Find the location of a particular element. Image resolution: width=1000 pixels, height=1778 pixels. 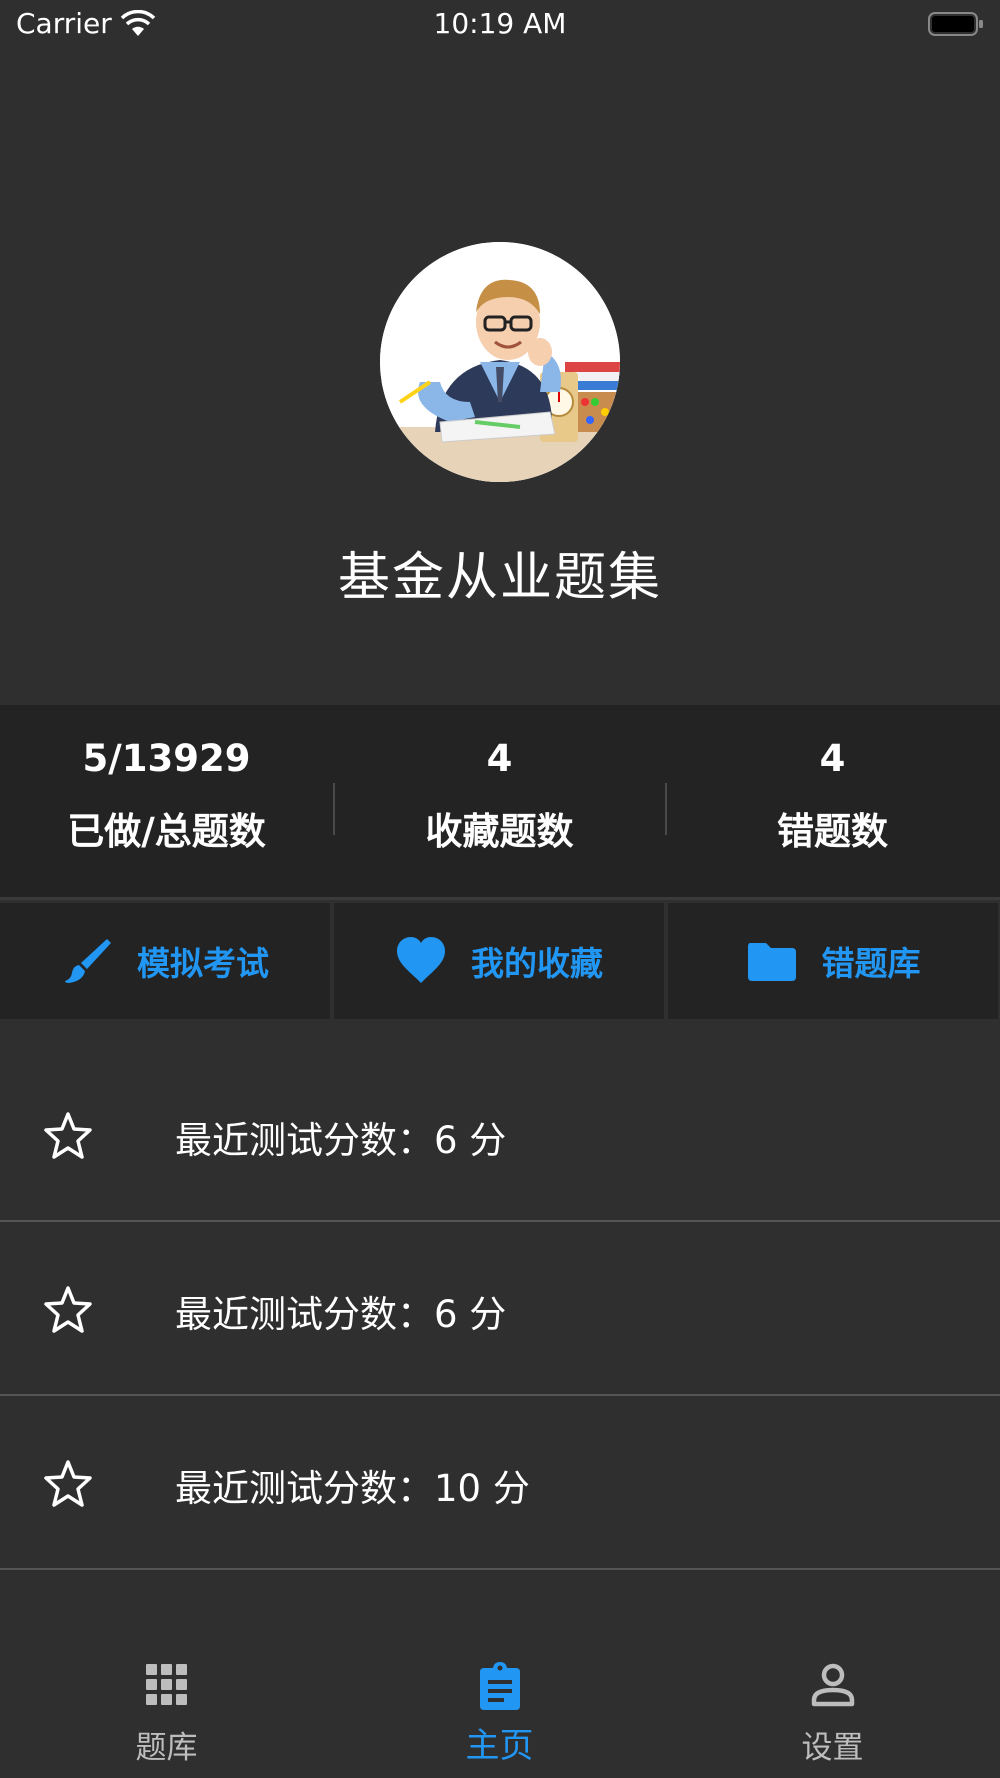

avatar-image is located at coordinates (500, 362).